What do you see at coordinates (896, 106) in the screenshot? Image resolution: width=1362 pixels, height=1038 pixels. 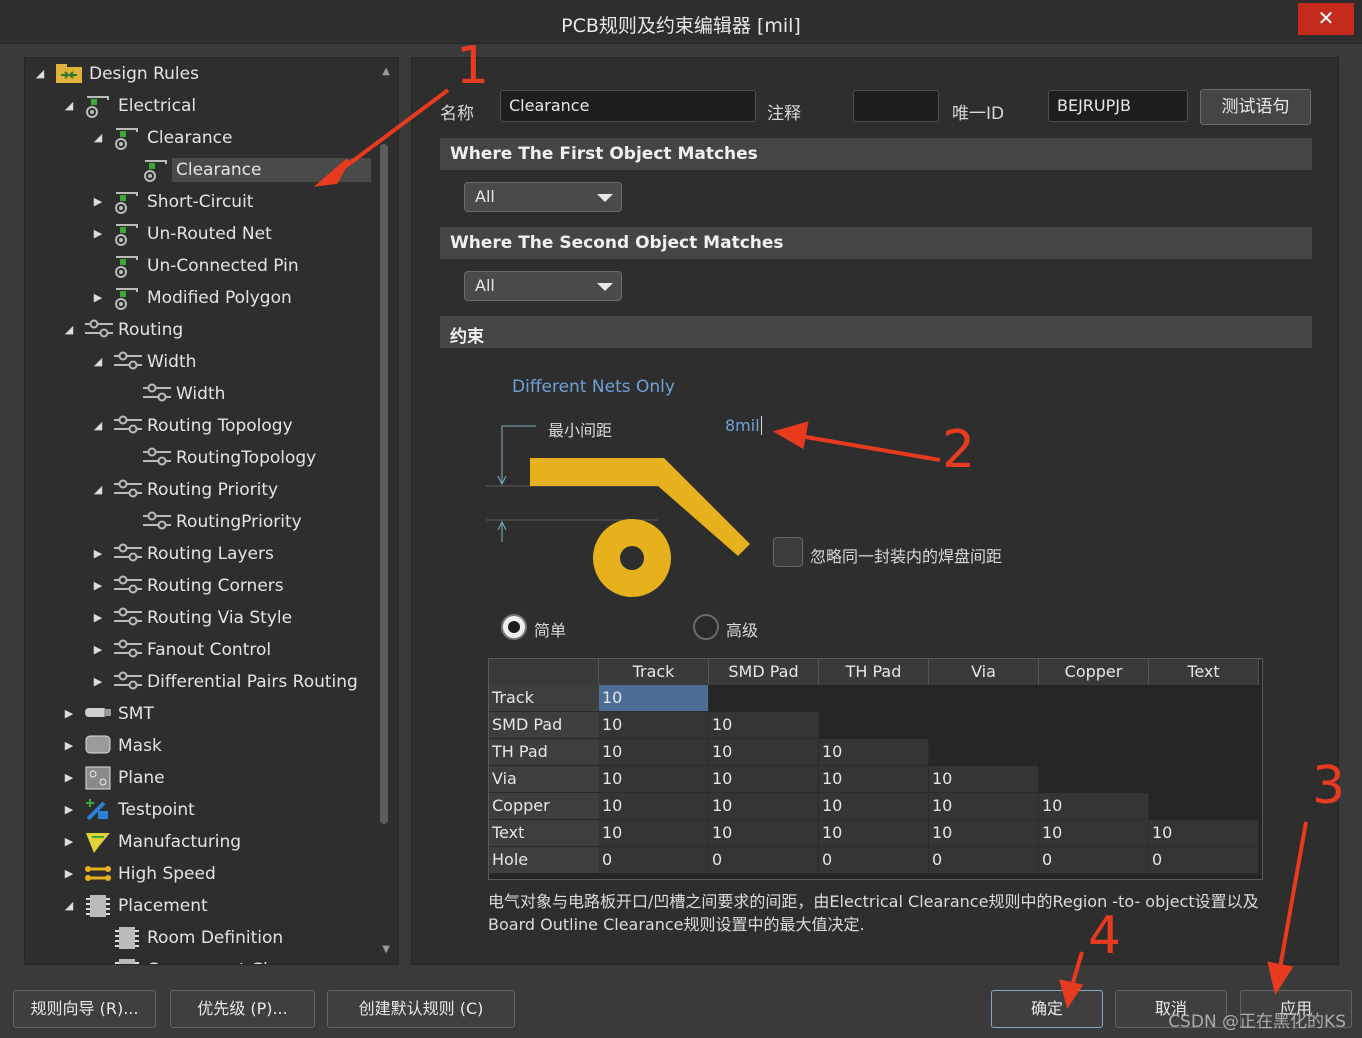 I see `comment-input` at bounding box center [896, 106].